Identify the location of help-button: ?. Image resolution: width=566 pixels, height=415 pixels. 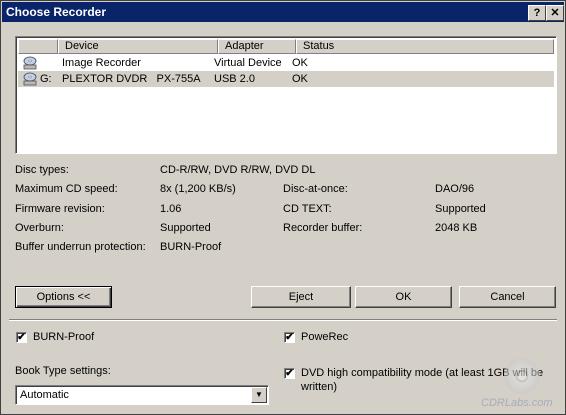
(537, 13).